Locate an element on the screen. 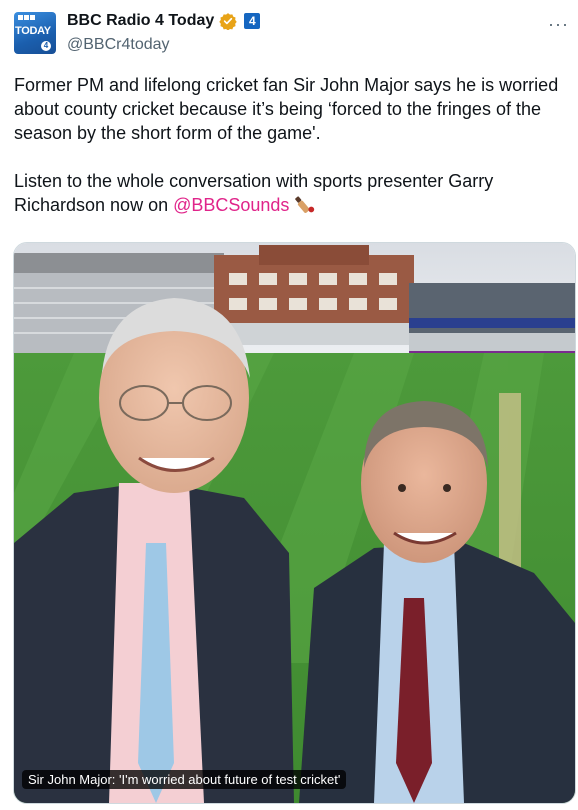 This screenshot has width=578, height=810. avatar-label: TODAY is located at coordinates (33, 31).